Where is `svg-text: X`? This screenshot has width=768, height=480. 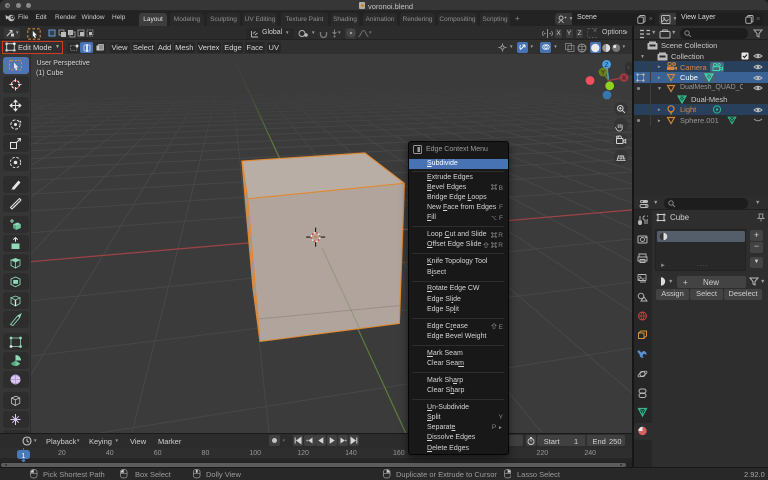
svg-text: X is located at coordinates (624, 78).